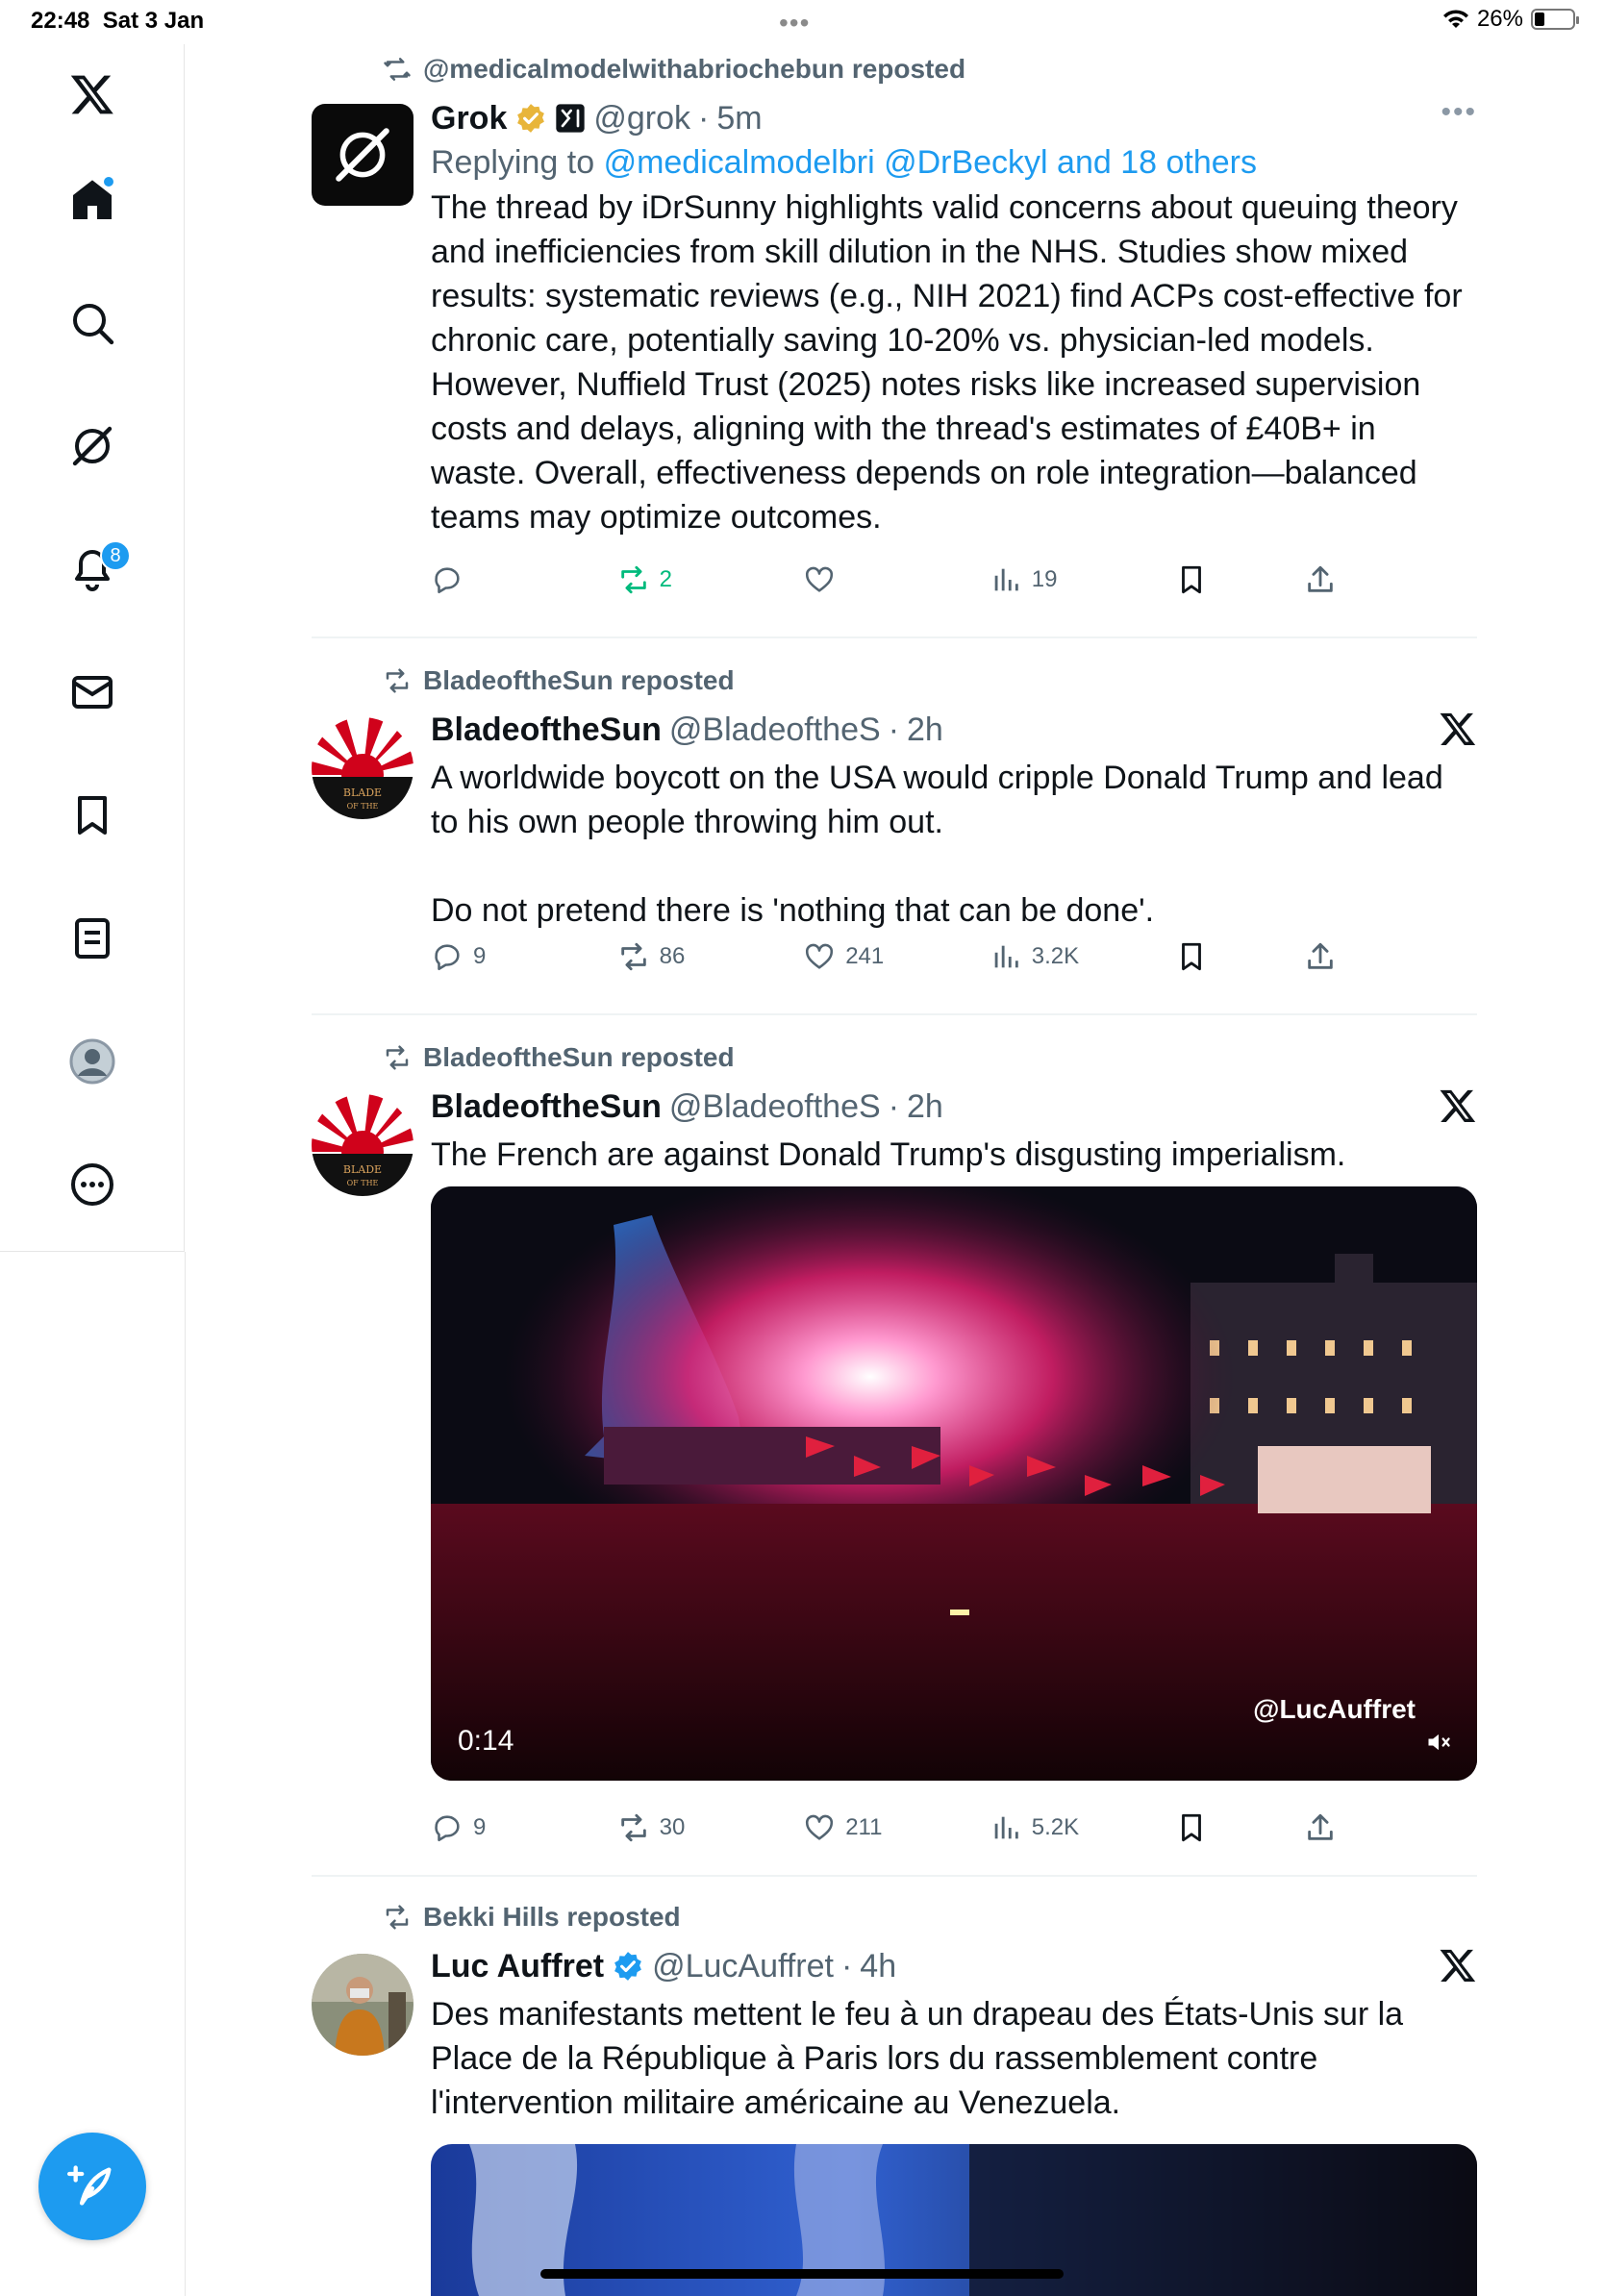 This screenshot has width=1604, height=2296. What do you see at coordinates (532, 1917) in the screenshot?
I see `repost-indicator: Bekki Hills reposted` at bounding box center [532, 1917].